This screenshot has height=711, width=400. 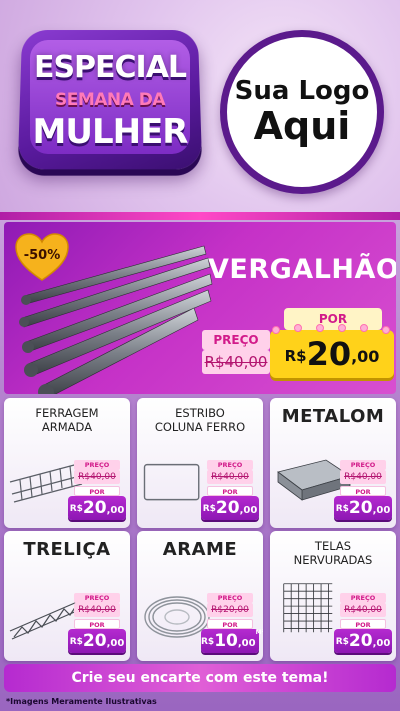 What do you see at coordinates (259, 632) in the screenshot?
I see `product-unit: M²` at bounding box center [259, 632].